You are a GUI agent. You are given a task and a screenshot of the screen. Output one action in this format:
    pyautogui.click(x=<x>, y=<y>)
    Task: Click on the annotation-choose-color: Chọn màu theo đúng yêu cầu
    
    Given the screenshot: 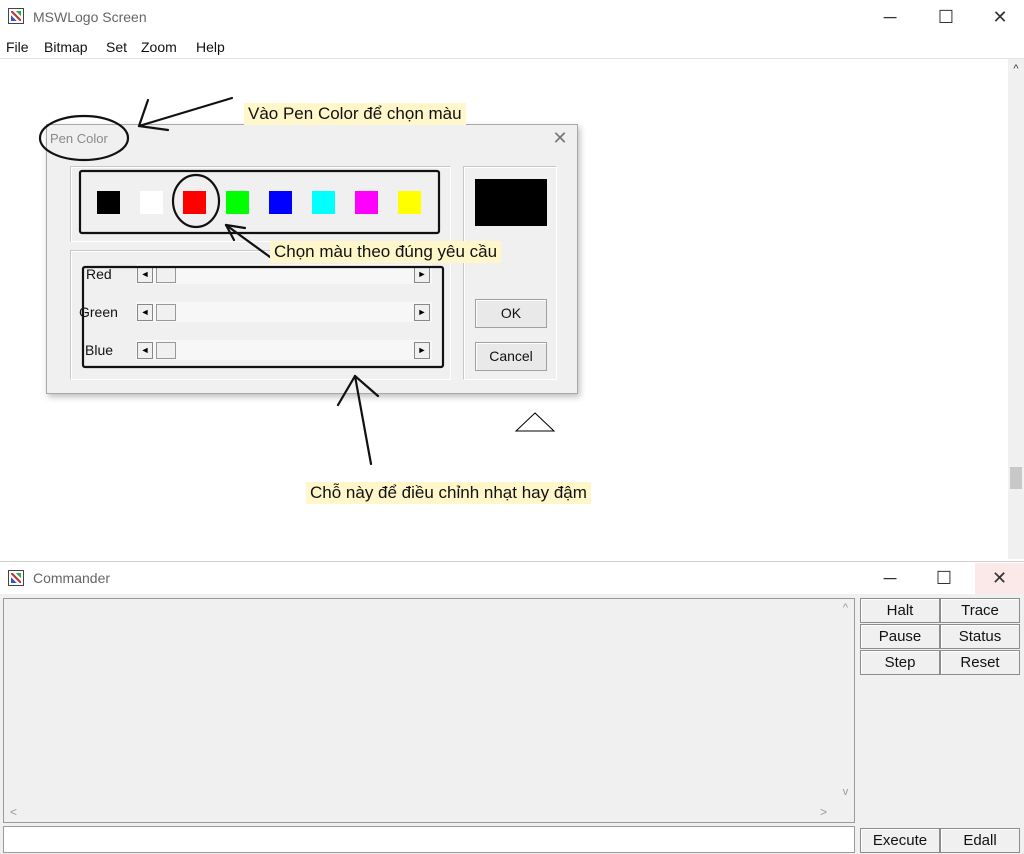 What is the action you would take?
    pyautogui.click(x=386, y=252)
    